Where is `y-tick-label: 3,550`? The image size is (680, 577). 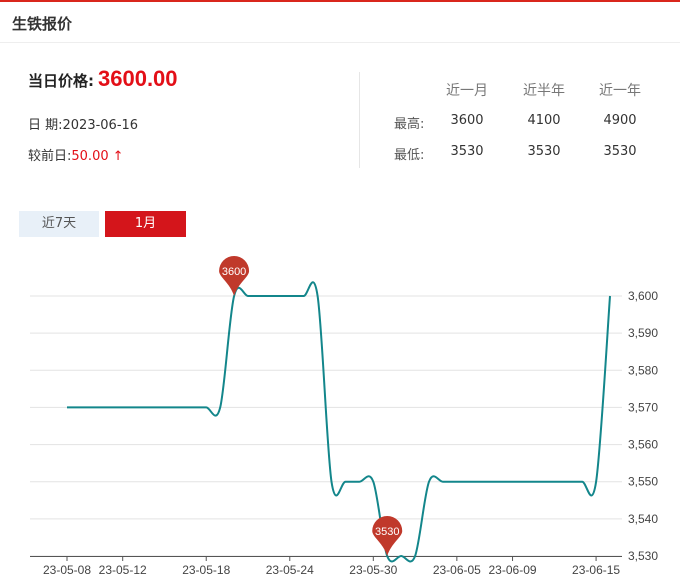
y-tick-label: 3,550 is located at coordinates (643, 482).